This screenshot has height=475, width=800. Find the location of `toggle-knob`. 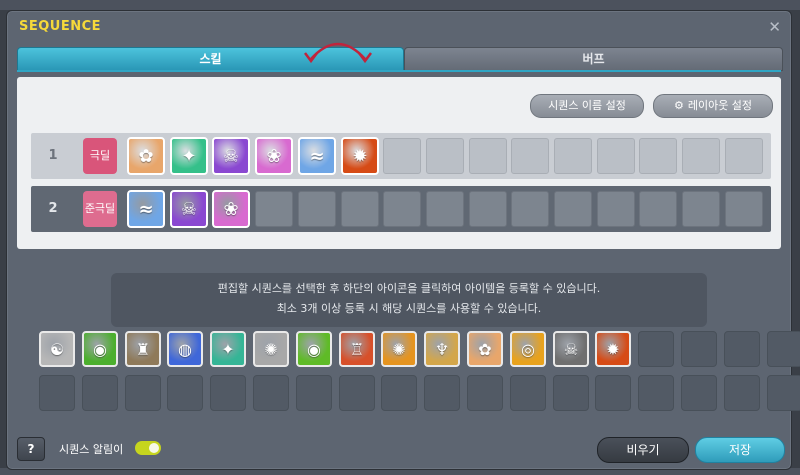

toggle-knob is located at coordinates (154, 448).